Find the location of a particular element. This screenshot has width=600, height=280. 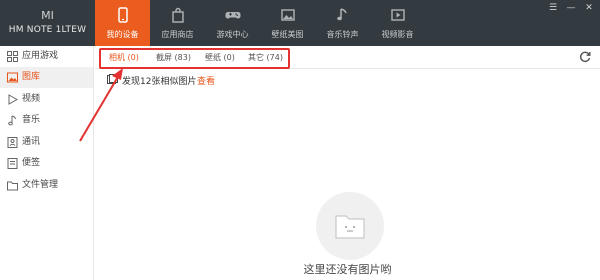

tab-label: 游戏中心 is located at coordinates (232, 34).